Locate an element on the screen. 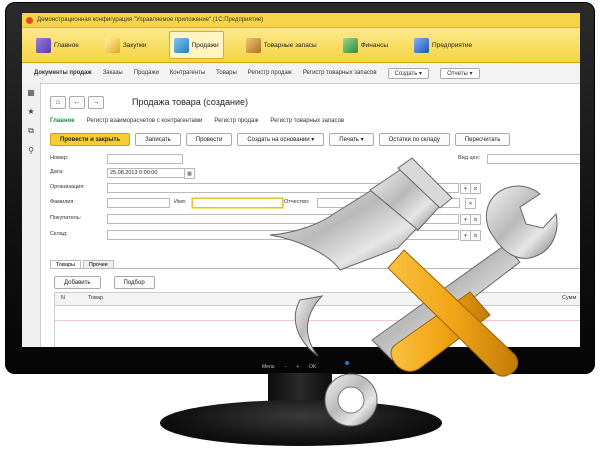  save-button: Записать is located at coordinates (158, 139).